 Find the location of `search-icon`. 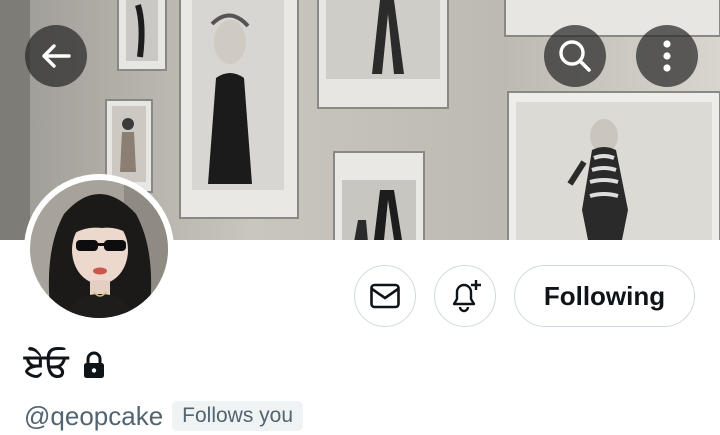

search-icon is located at coordinates (575, 56).